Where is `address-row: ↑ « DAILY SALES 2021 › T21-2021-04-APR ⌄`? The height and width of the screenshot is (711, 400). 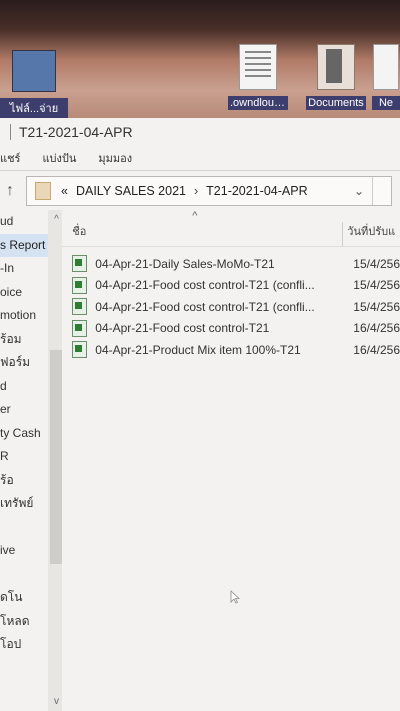 address-row: ↑ « DAILY SALES 2021 › T21-2021-04-APR ⌄ is located at coordinates (200, 190).